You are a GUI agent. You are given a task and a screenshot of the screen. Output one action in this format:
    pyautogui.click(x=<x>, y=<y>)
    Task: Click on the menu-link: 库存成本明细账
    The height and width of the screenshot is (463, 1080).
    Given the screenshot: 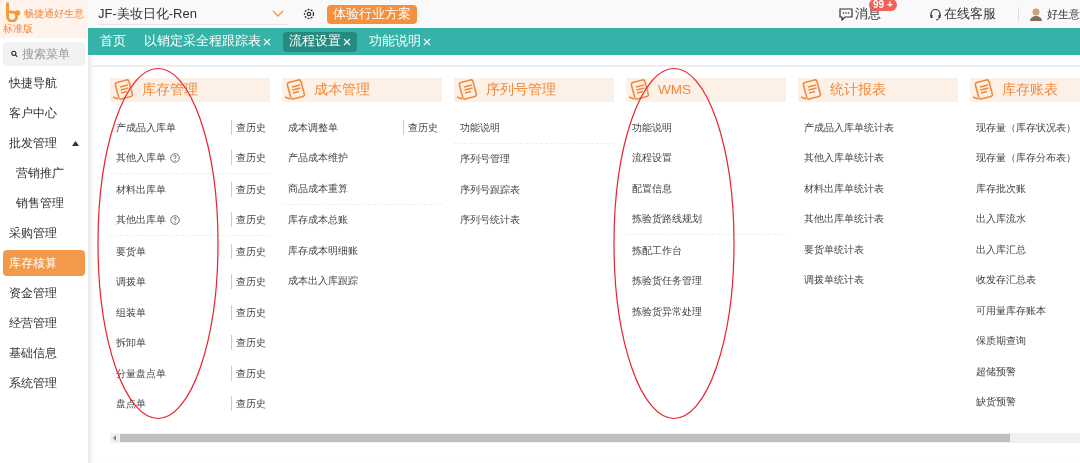 What is the action you would take?
    pyautogui.click(x=323, y=250)
    